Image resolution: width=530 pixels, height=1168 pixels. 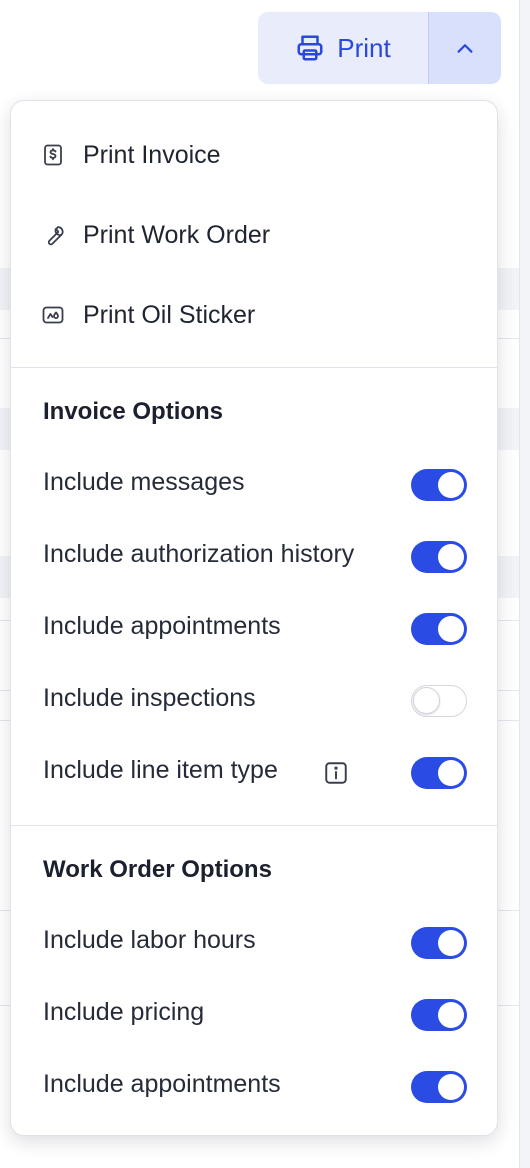 I want to click on info-icon, so click(x=336, y=773).